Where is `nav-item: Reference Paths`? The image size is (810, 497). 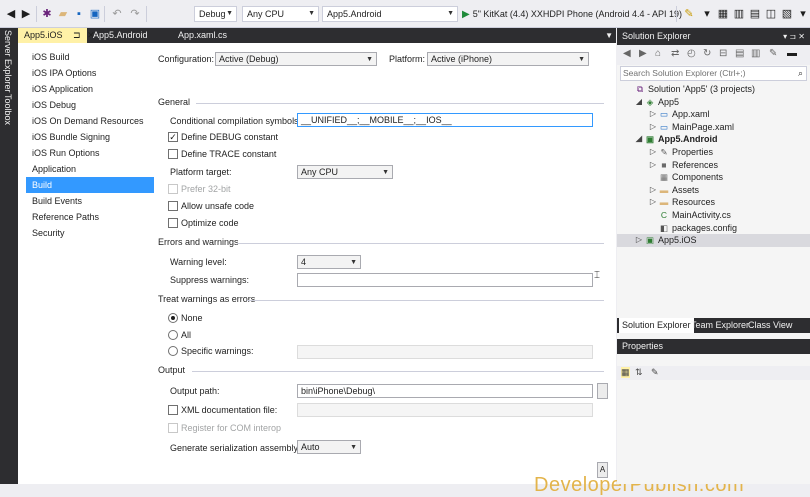
nav-item: Reference Paths is located at coordinates (90, 217).